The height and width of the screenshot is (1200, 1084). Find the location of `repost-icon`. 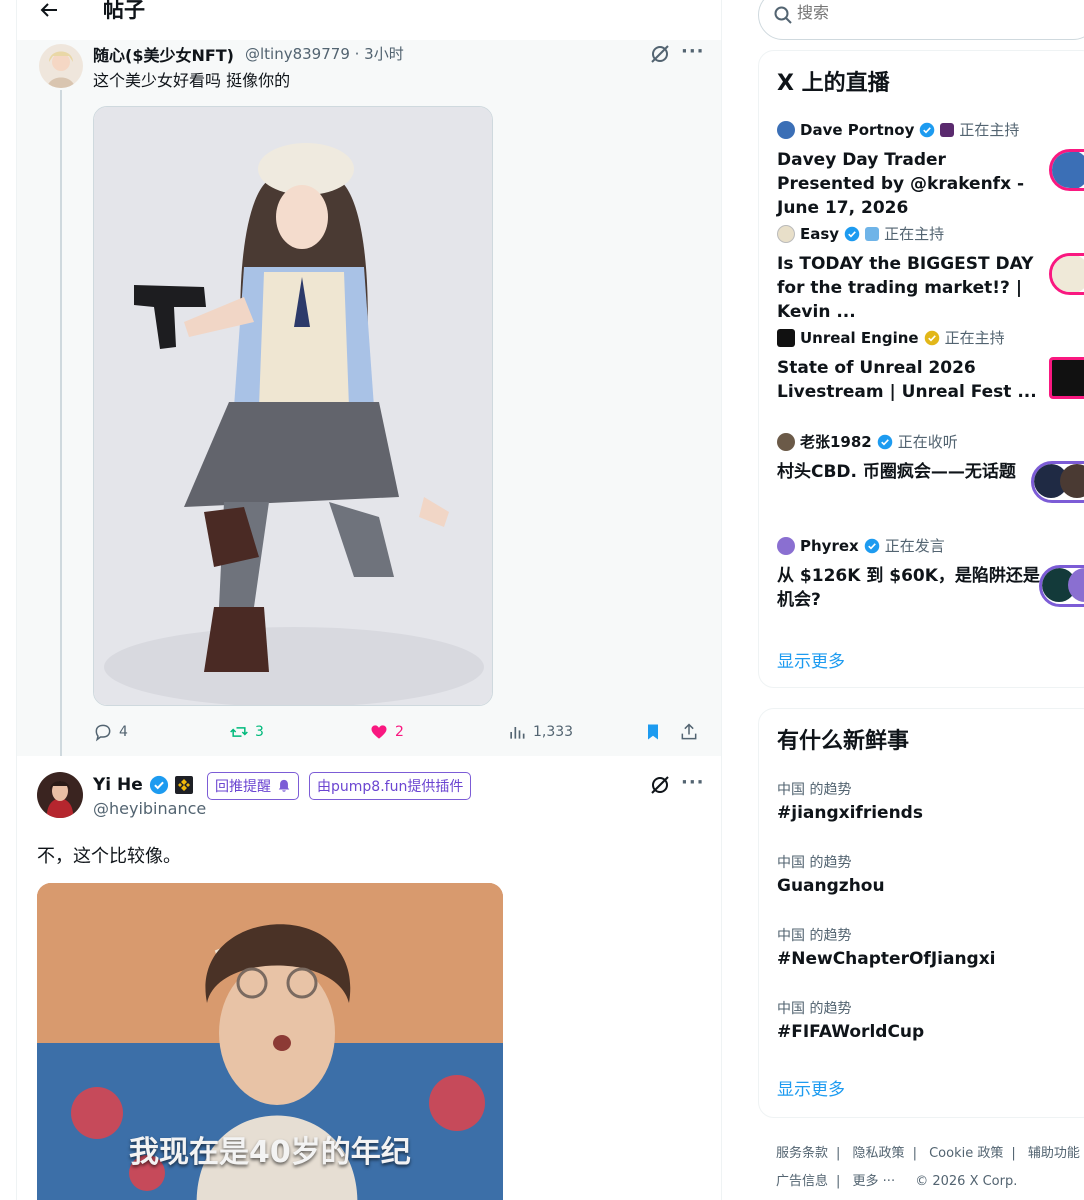

repost-icon is located at coordinates (239, 732).